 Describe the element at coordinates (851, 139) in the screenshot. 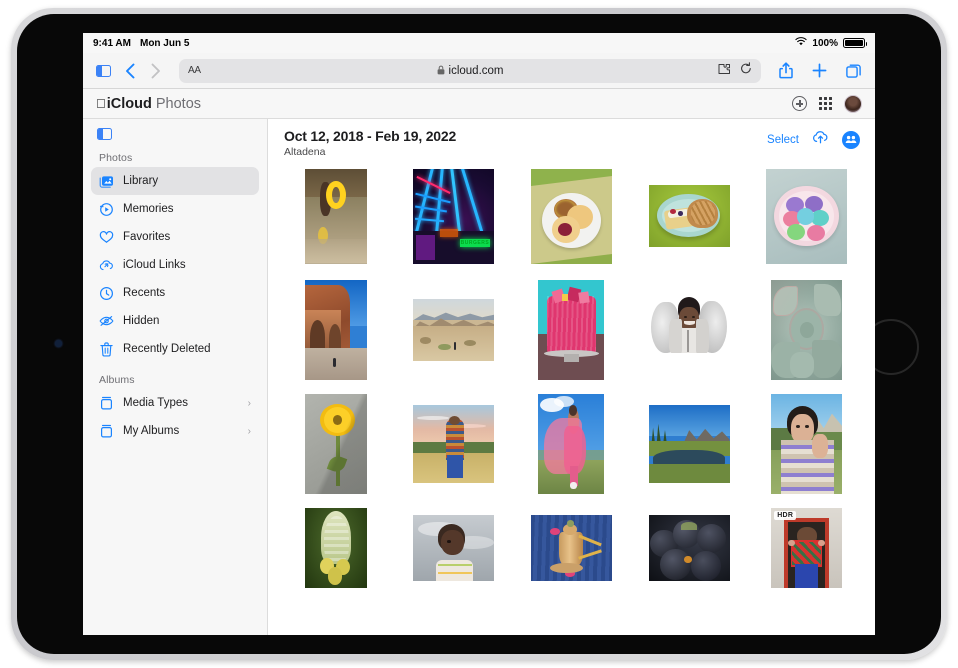

I see `shared-album-people-icon` at that location.